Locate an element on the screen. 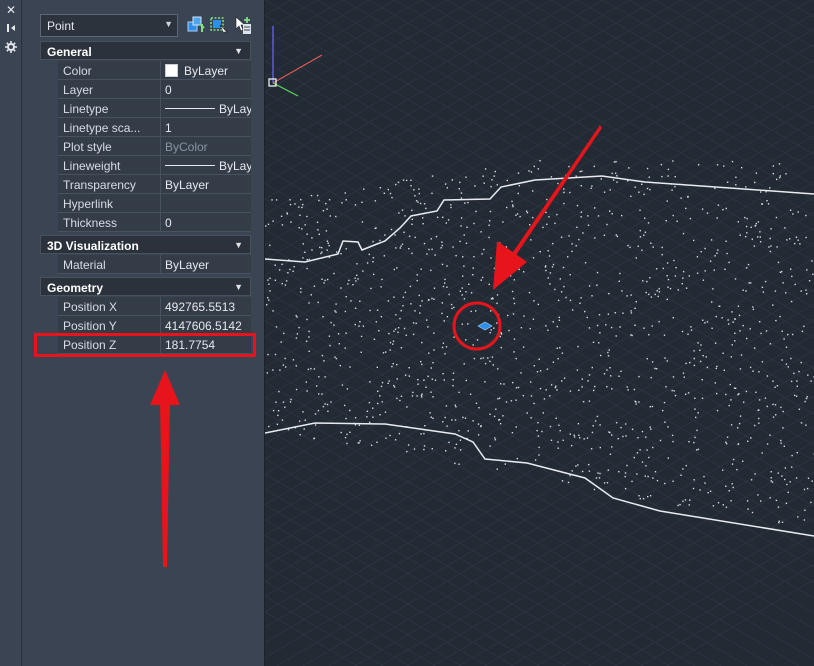  section-geometry: Geometry ▼ is located at coordinates (145, 286).